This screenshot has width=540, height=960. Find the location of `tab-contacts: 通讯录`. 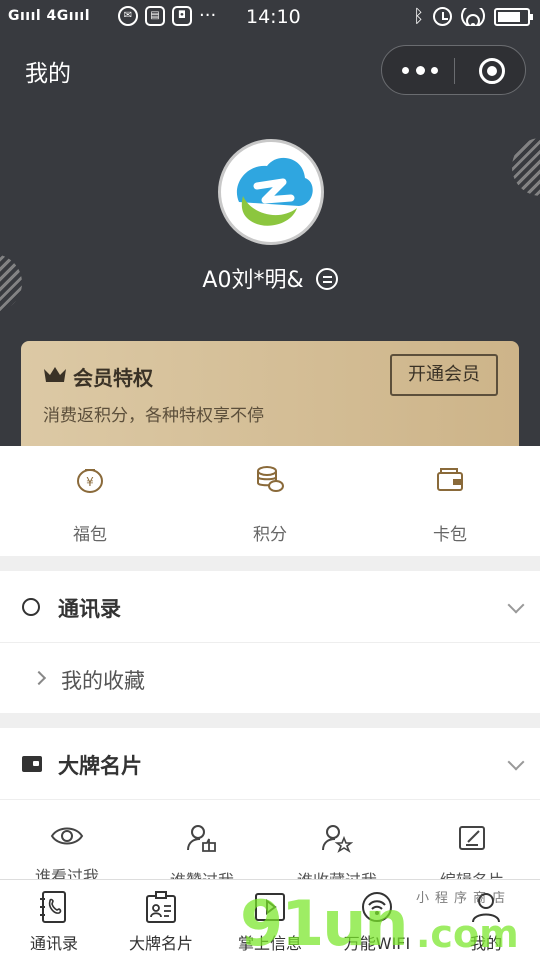

tab-contacts: 通讯录 is located at coordinates (54, 922).